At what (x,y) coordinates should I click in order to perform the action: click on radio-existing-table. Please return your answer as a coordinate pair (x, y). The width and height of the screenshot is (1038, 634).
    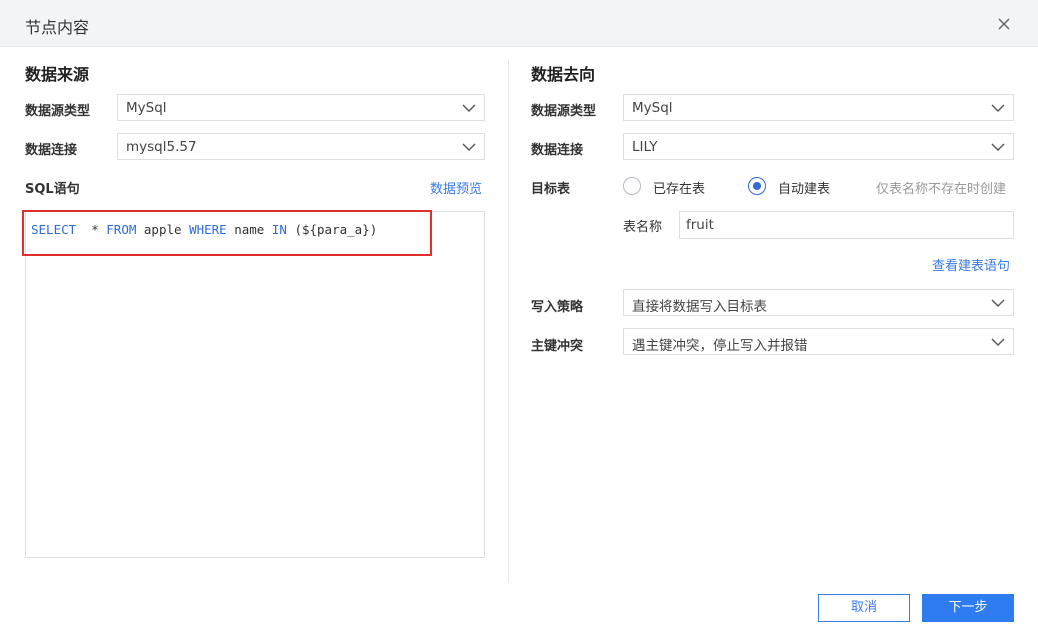
    Looking at the image, I should click on (632, 186).